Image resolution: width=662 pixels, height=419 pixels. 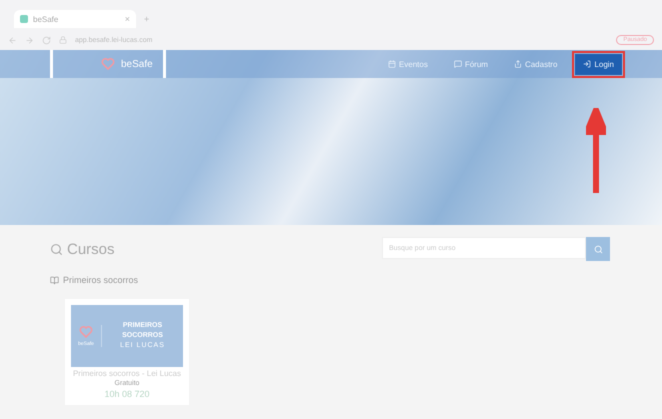 What do you see at coordinates (75, 19) in the screenshot?
I see `browser-tab: beSafe ×` at bounding box center [75, 19].